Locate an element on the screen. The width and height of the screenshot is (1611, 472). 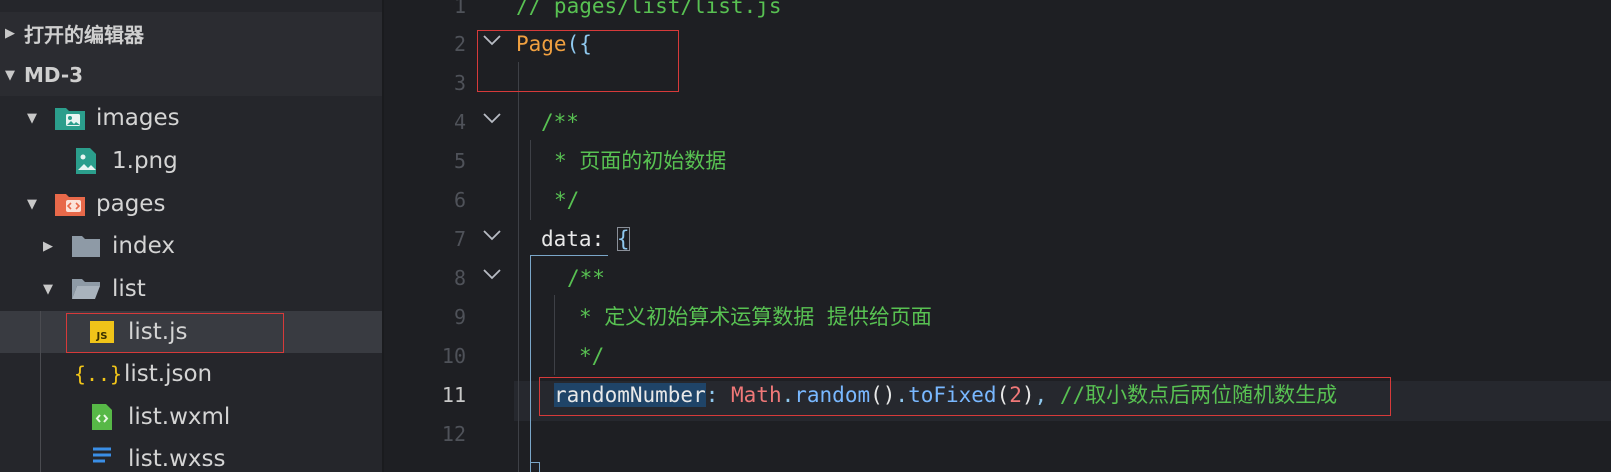
tree-item-label: index is located at coordinates (143, 246).